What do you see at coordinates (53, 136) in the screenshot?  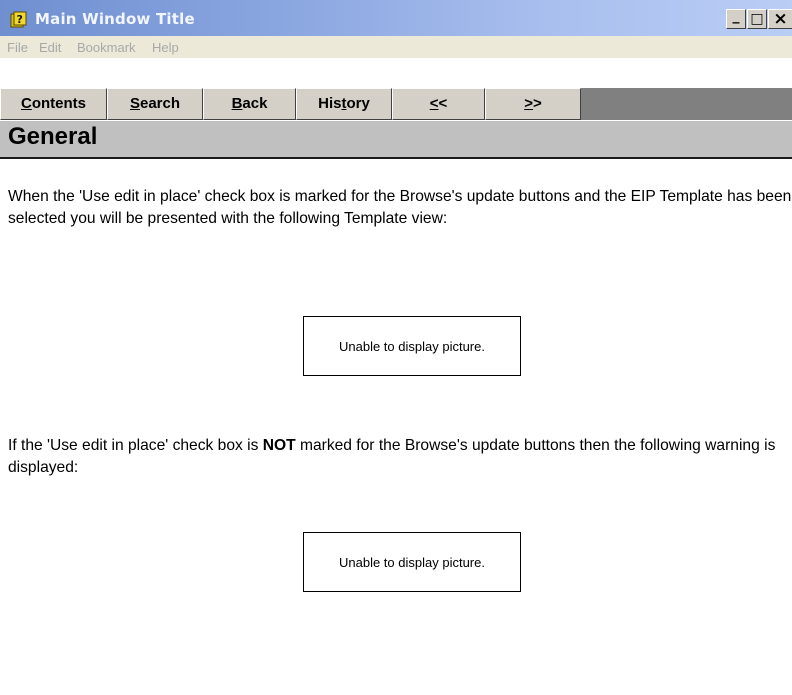 I see `topic-title: General` at bounding box center [53, 136].